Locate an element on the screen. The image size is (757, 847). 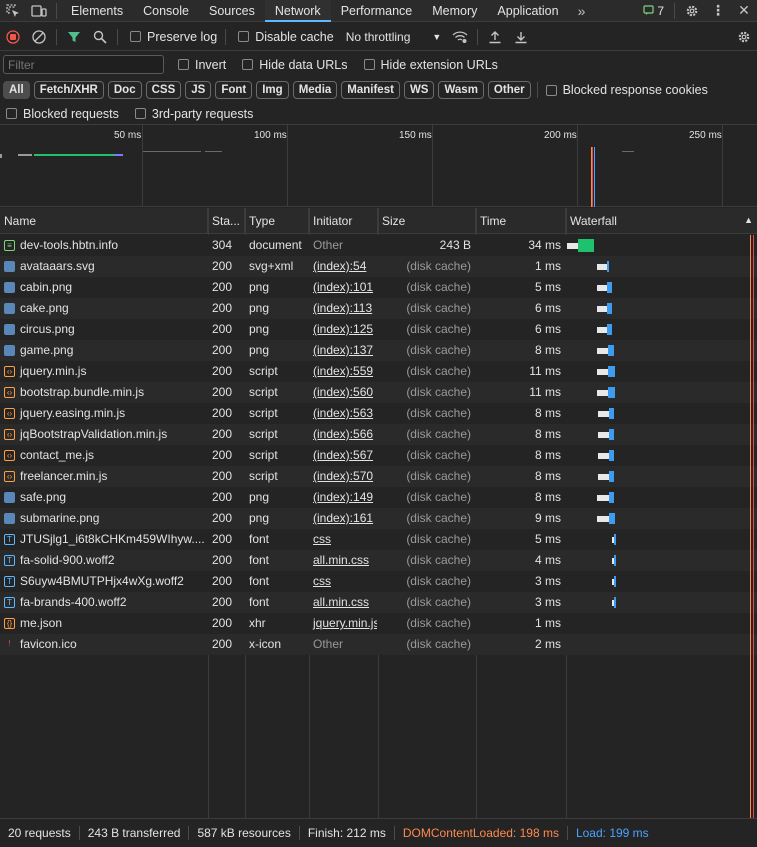
sort-ascending-icon: ▲ is located at coordinates (748, 220).